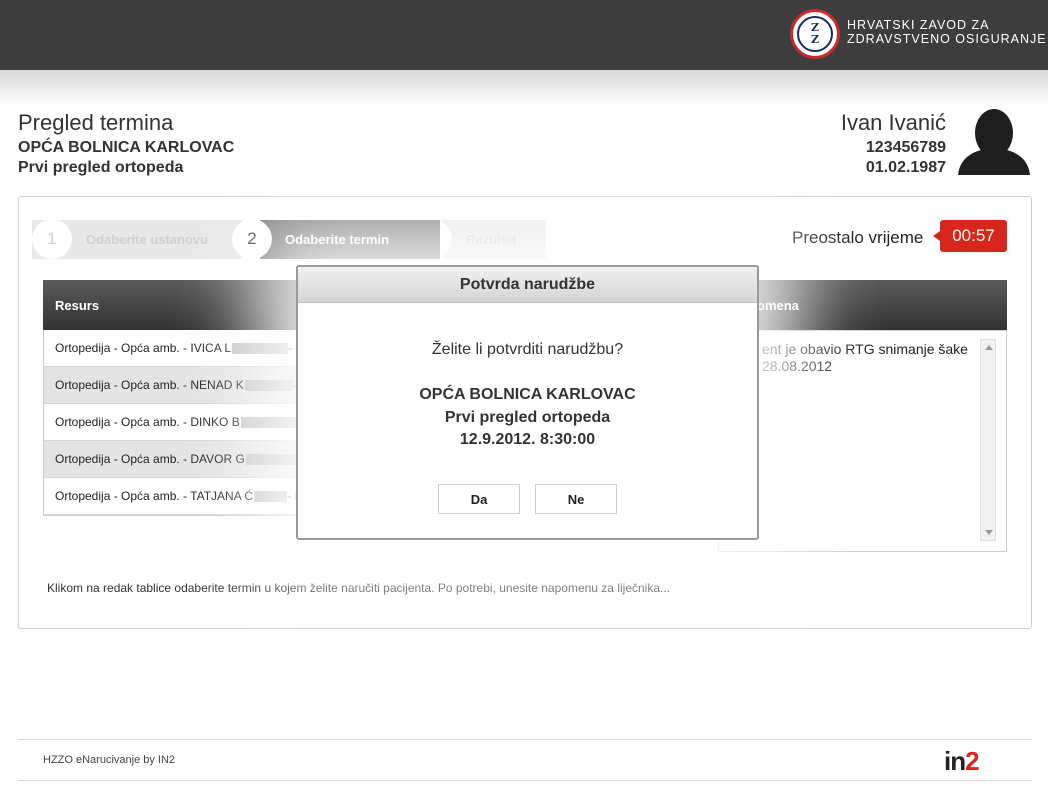  What do you see at coordinates (524, 88) in the screenshot?
I see `top-bar-shade` at bounding box center [524, 88].